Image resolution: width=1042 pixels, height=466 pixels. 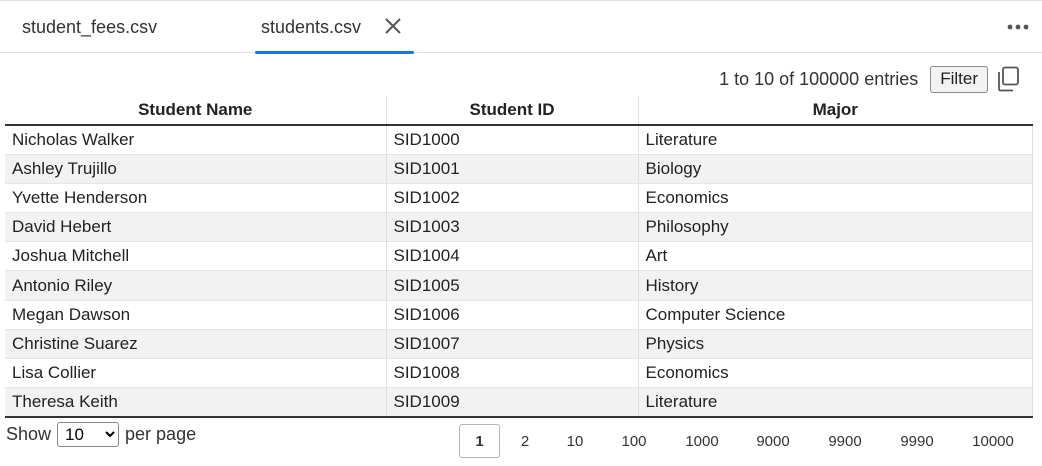 I want to click on cell-major: Philosophy, so click(x=835, y=227).